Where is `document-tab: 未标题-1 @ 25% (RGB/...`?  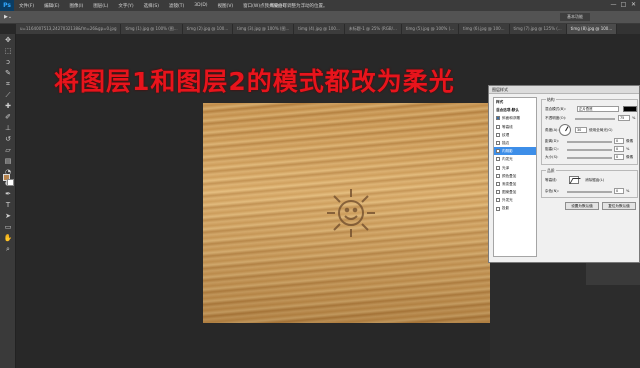
document-tab: 未标题-1 @ 25% (RGB/... is located at coordinates (373, 29).